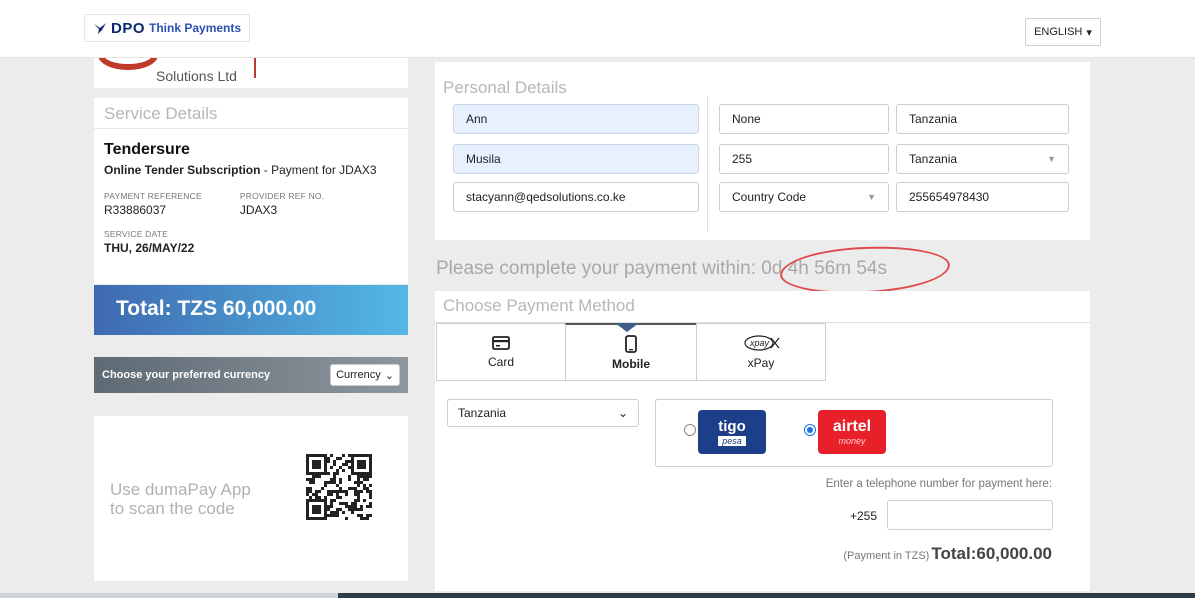 This screenshot has width=1195, height=598. I want to click on email-field: stacyann@qedsolutions.co.ke, so click(576, 197).